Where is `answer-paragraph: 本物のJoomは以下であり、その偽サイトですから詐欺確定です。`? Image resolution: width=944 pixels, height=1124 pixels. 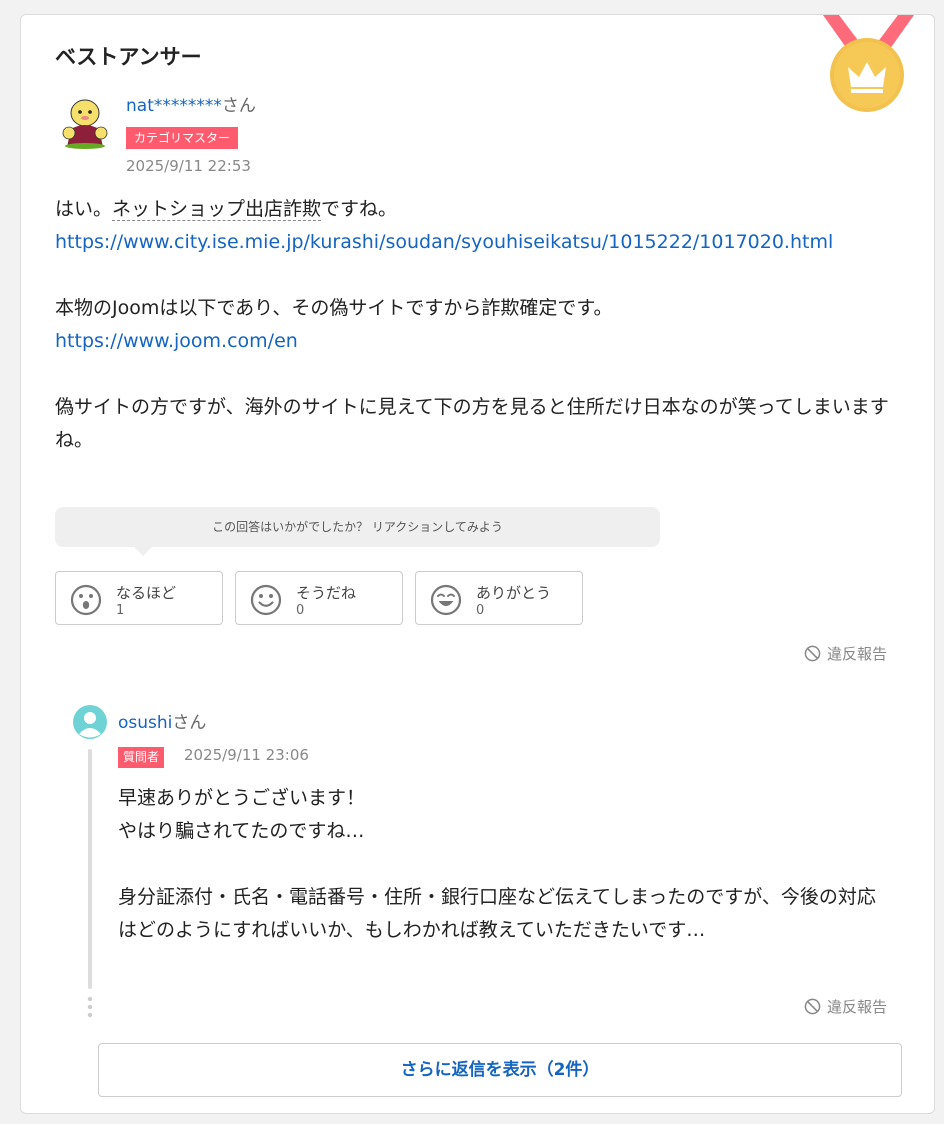 answer-paragraph: 本物のJoomは以下であり、その偽サイトですから詐欺確定です。 is located at coordinates (334, 308).